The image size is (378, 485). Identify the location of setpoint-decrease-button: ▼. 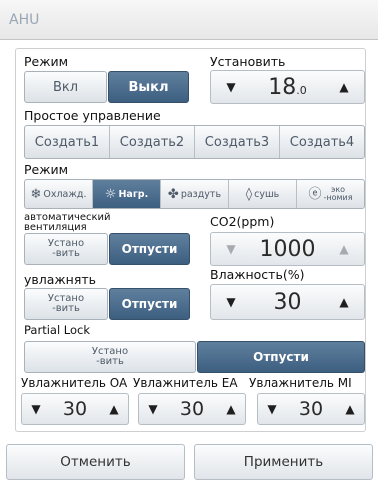
(231, 87).